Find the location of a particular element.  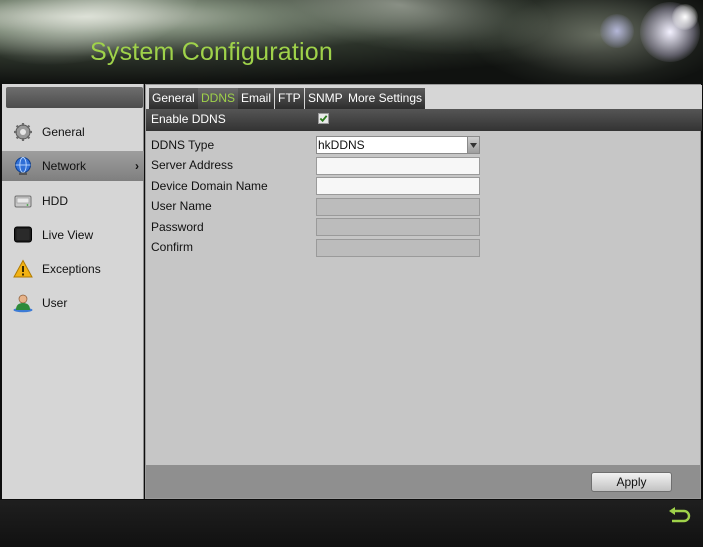

sidebar-item-label: HDD is located at coordinates (55, 201).